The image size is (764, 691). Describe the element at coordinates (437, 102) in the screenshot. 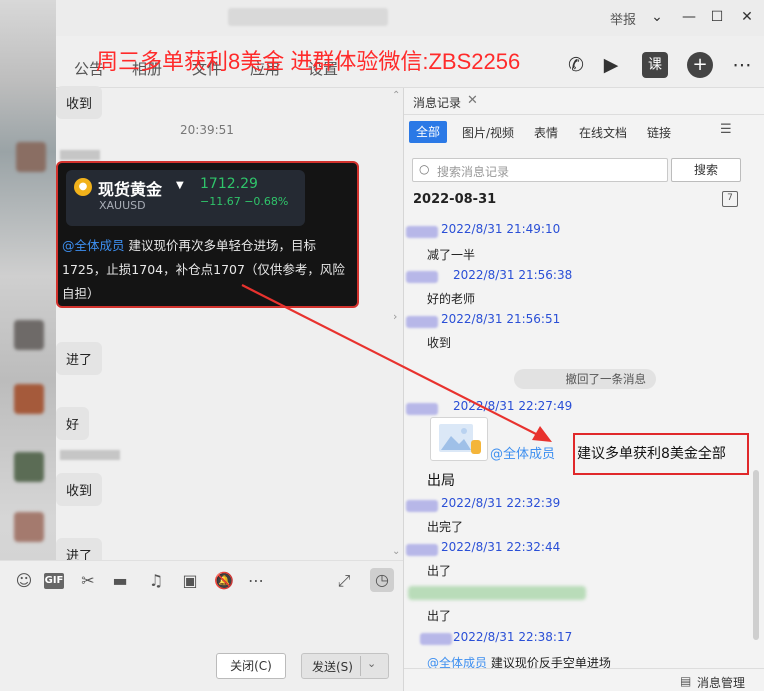

I see `tab-message-history: 消息记录` at that location.